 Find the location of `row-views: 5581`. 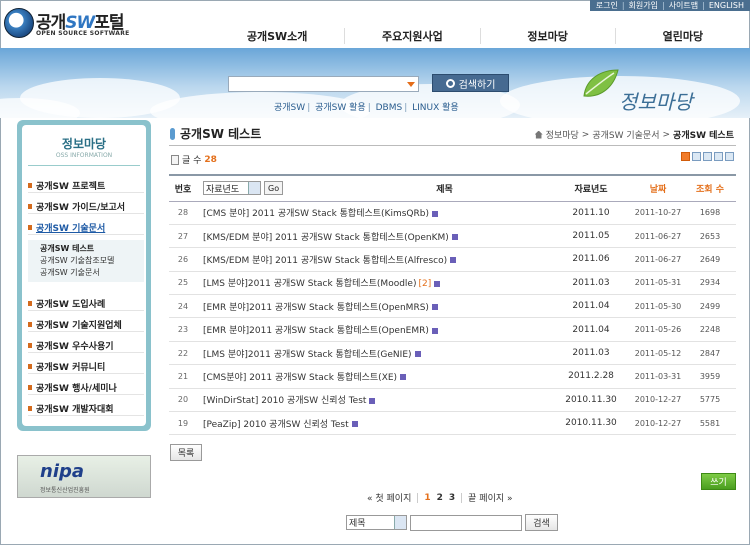

row-views: 5581 is located at coordinates (710, 423).